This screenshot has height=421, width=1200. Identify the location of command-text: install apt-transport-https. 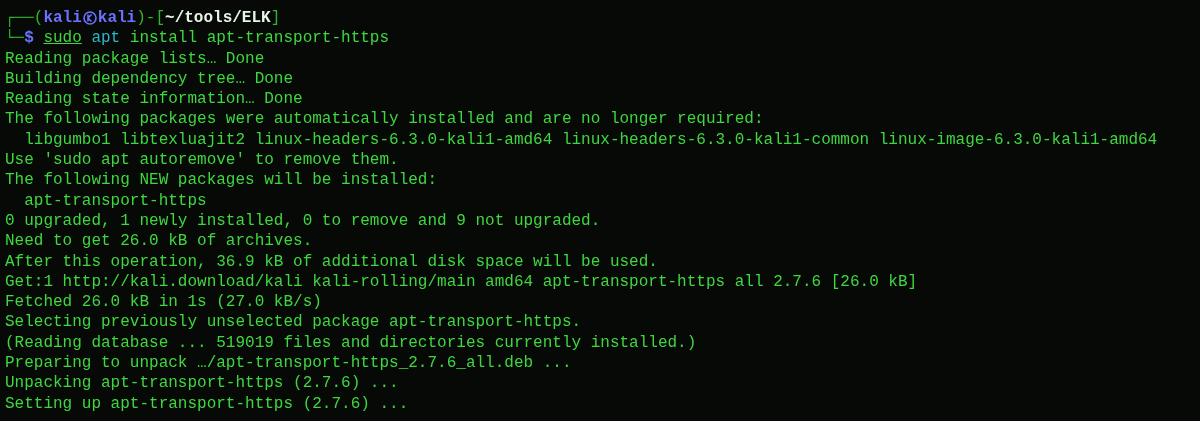
(259, 38).